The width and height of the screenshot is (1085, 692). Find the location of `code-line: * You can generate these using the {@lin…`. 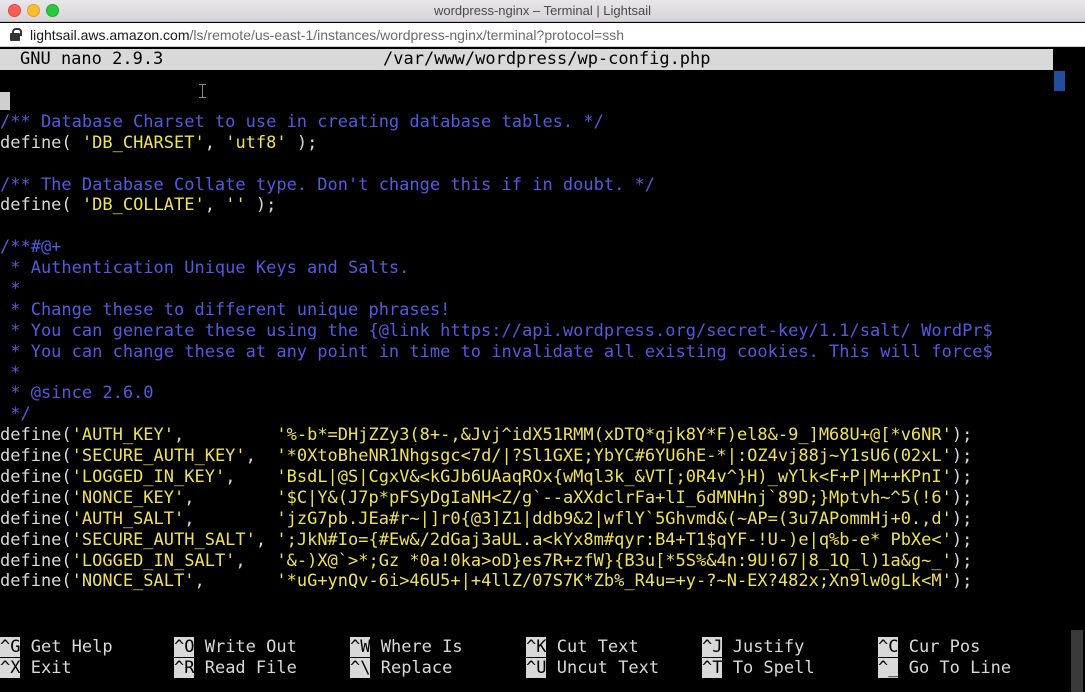

code-line: * You can generate these using the {@lin… is located at coordinates (535, 331).